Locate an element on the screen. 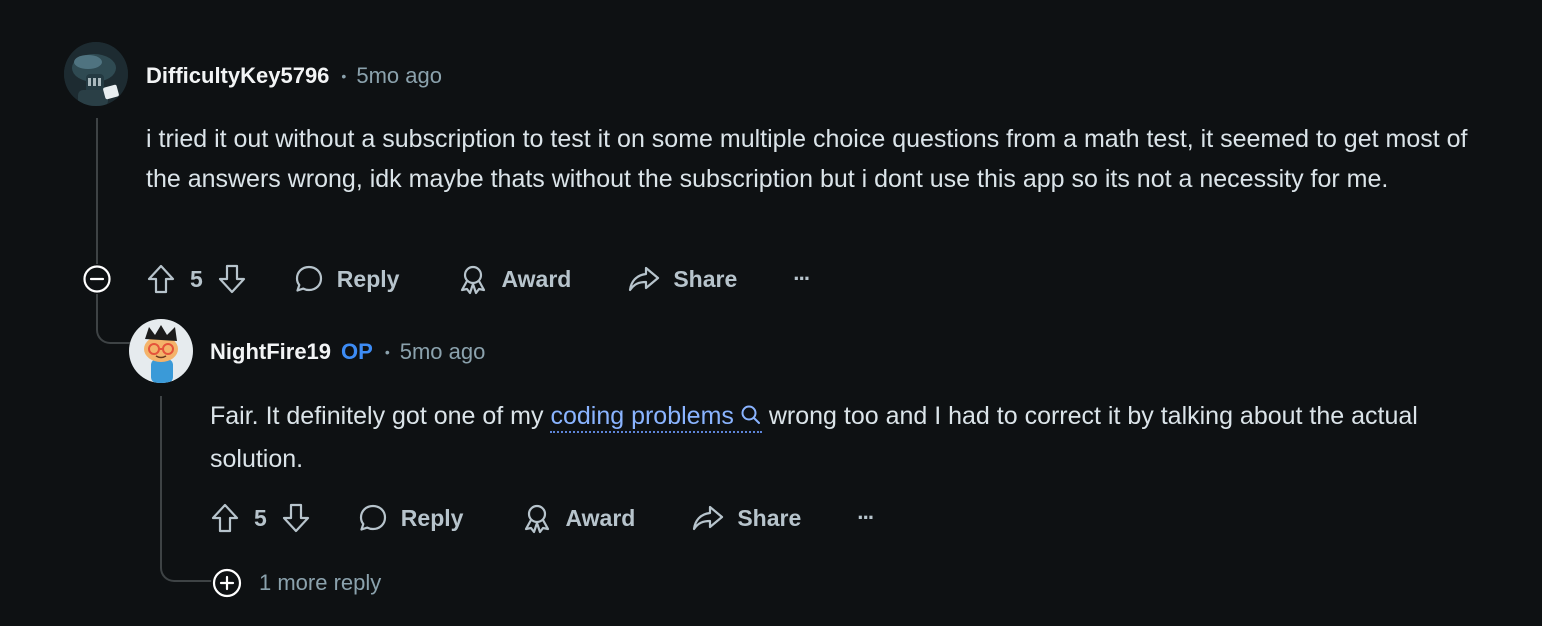  minus-circle-icon is located at coordinates (97, 279).